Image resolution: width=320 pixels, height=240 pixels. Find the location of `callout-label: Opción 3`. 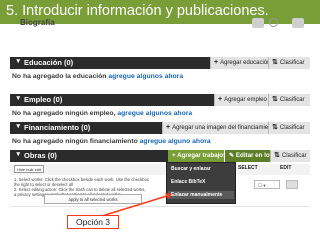

callout-label: Opción 3 is located at coordinates (93, 222).